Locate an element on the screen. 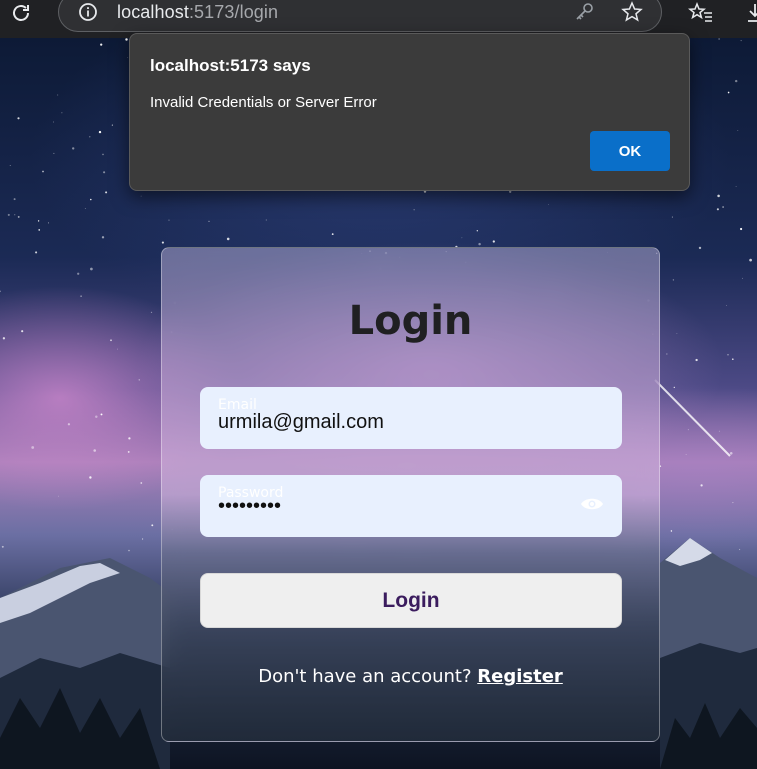 The height and width of the screenshot is (769, 757). reload-icon is located at coordinates (21, 14).